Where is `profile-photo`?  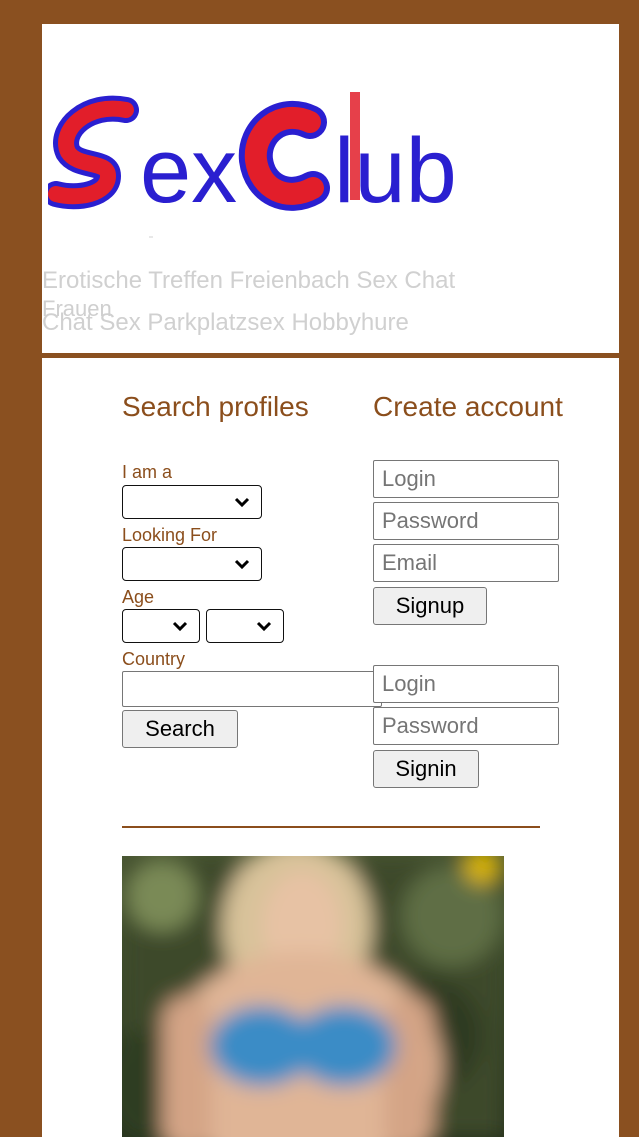
profile-photo is located at coordinates (313, 996).